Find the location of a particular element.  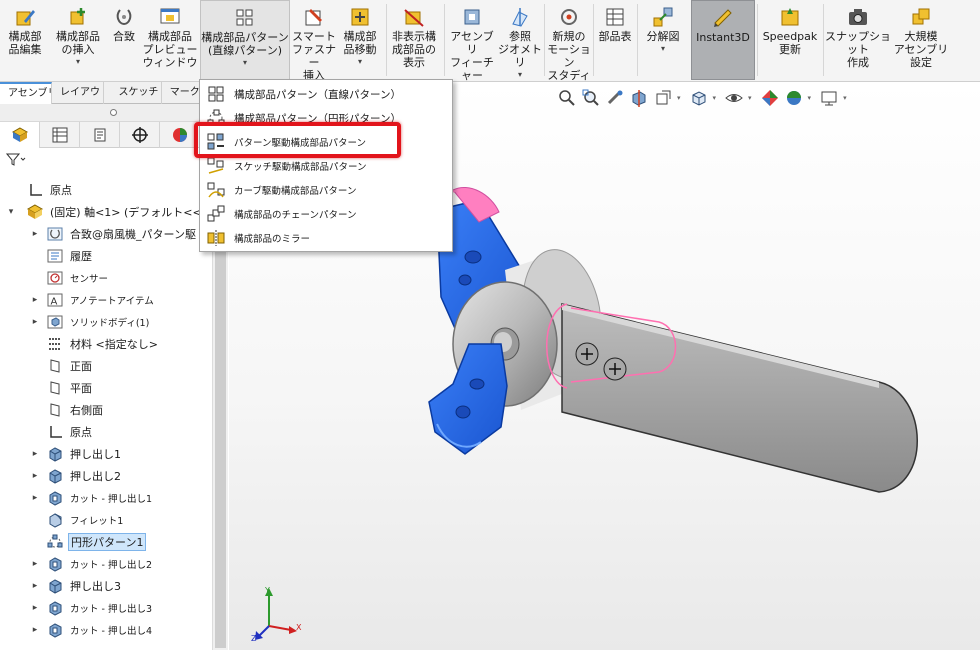

tree-item-circular-pattern-1: 円形パターン1 is located at coordinates (106, 542).